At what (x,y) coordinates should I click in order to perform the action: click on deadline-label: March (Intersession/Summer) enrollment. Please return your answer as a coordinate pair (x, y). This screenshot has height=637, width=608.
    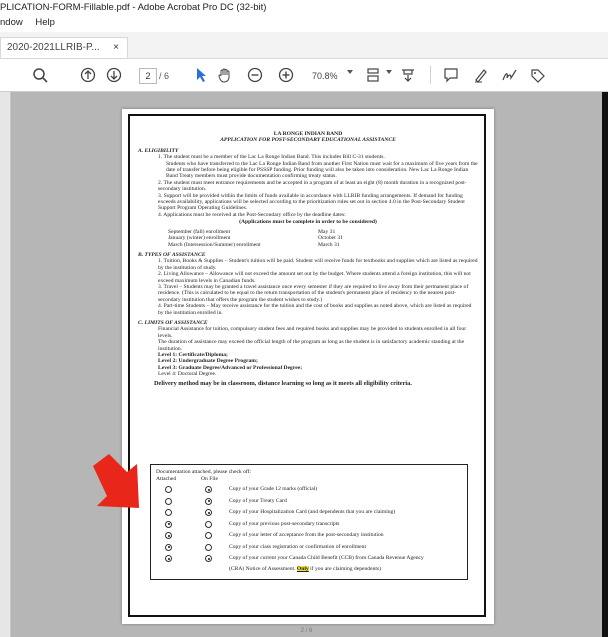
    Looking at the image, I should click on (214, 244).